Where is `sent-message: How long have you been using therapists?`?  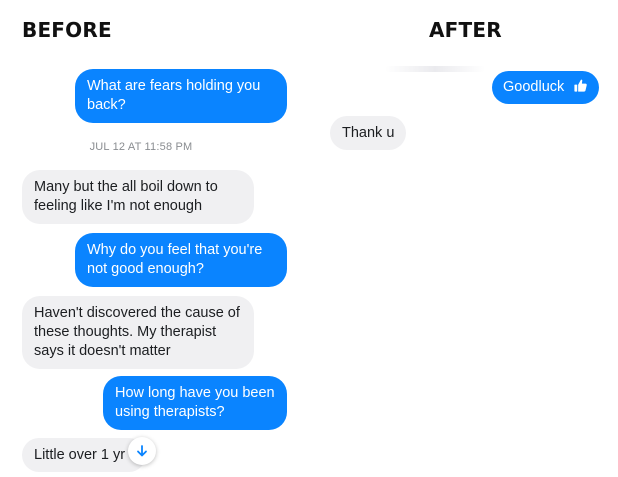
sent-message: How long have you been using therapists? is located at coordinates (195, 403).